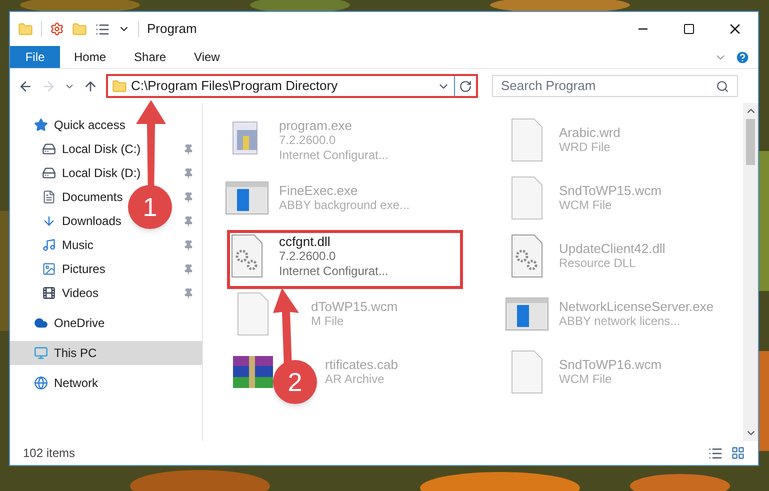 The image size is (769, 491). What do you see at coordinates (750, 272) in the screenshot?
I see `scrollbar` at bounding box center [750, 272].